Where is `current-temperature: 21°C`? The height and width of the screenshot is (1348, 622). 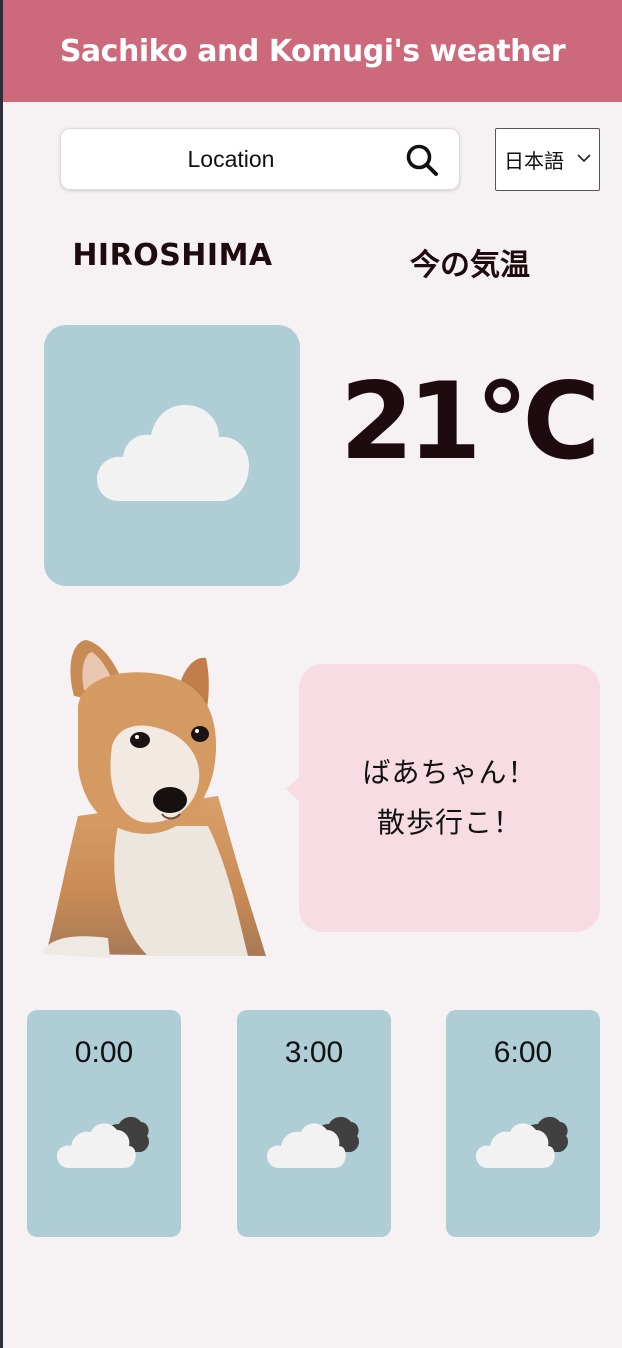
current-temperature: 21°C is located at coordinates (470, 421).